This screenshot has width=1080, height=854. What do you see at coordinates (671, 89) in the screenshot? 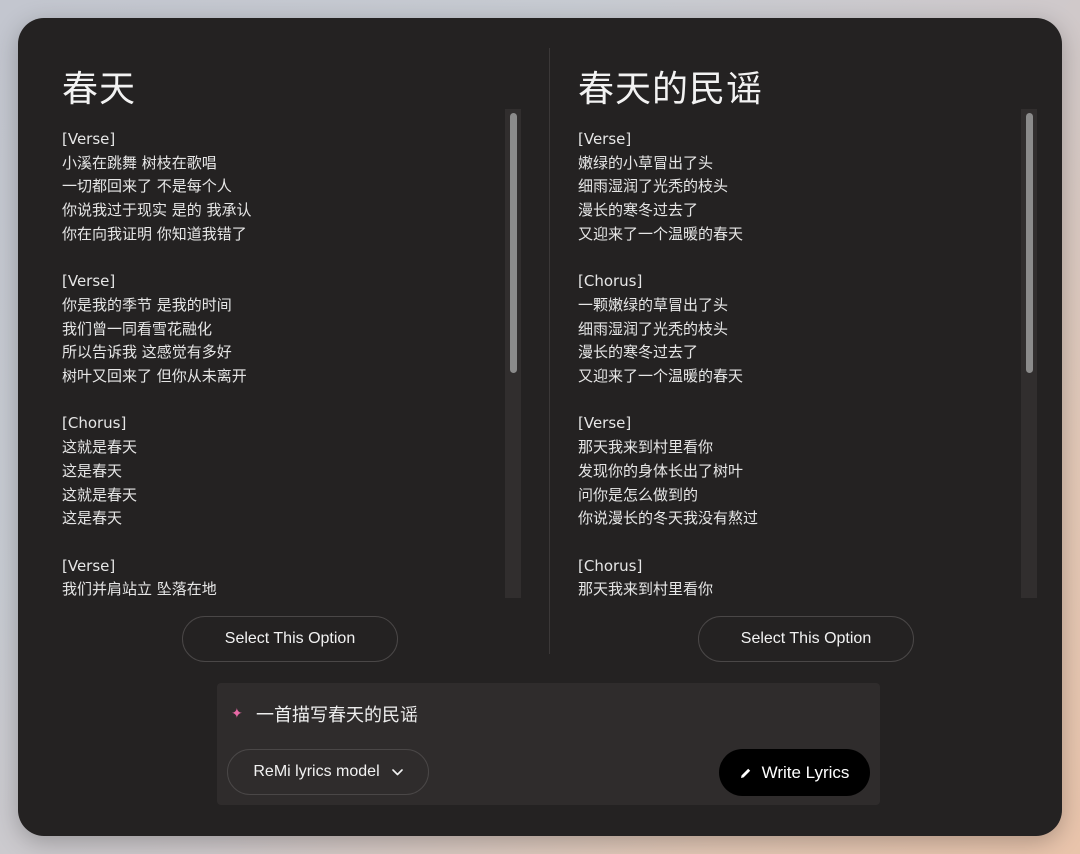
I see `option-title: 春天的民谣` at bounding box center [671, 89].